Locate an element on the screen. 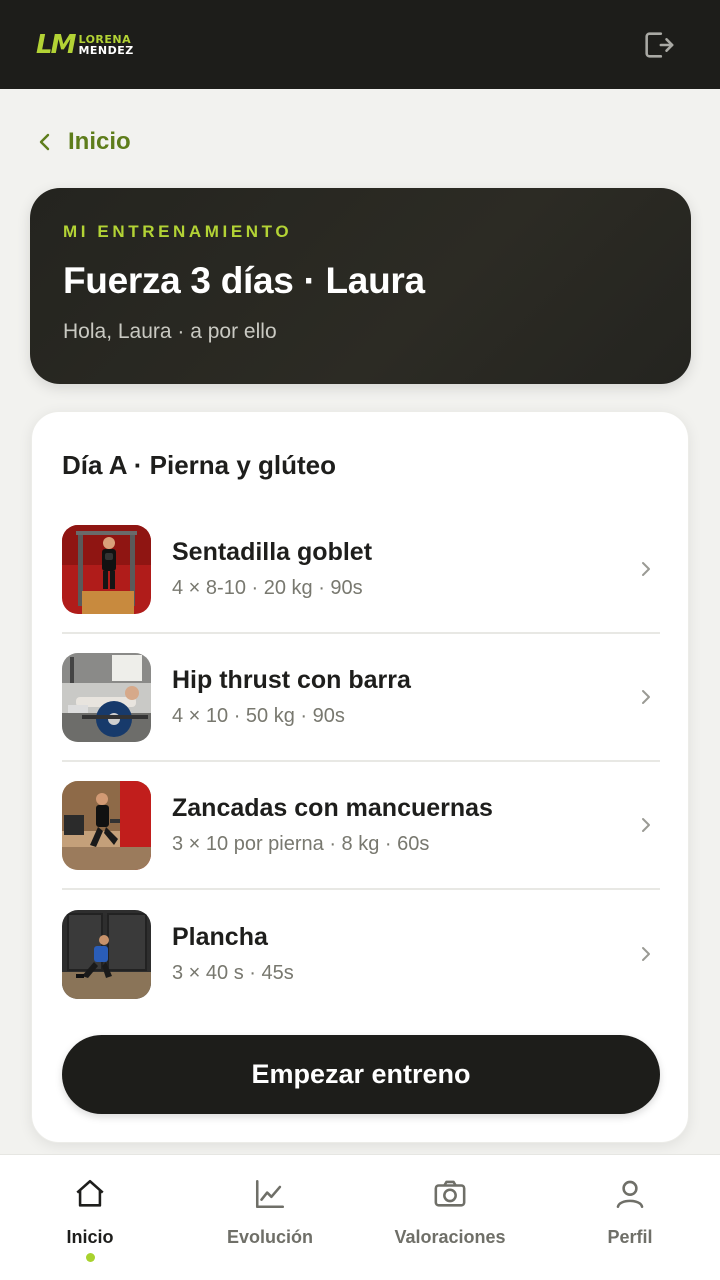 This screenshot has height=1280, width=720. tab-label: Valoraciones is located at coordinates (450, 1237).